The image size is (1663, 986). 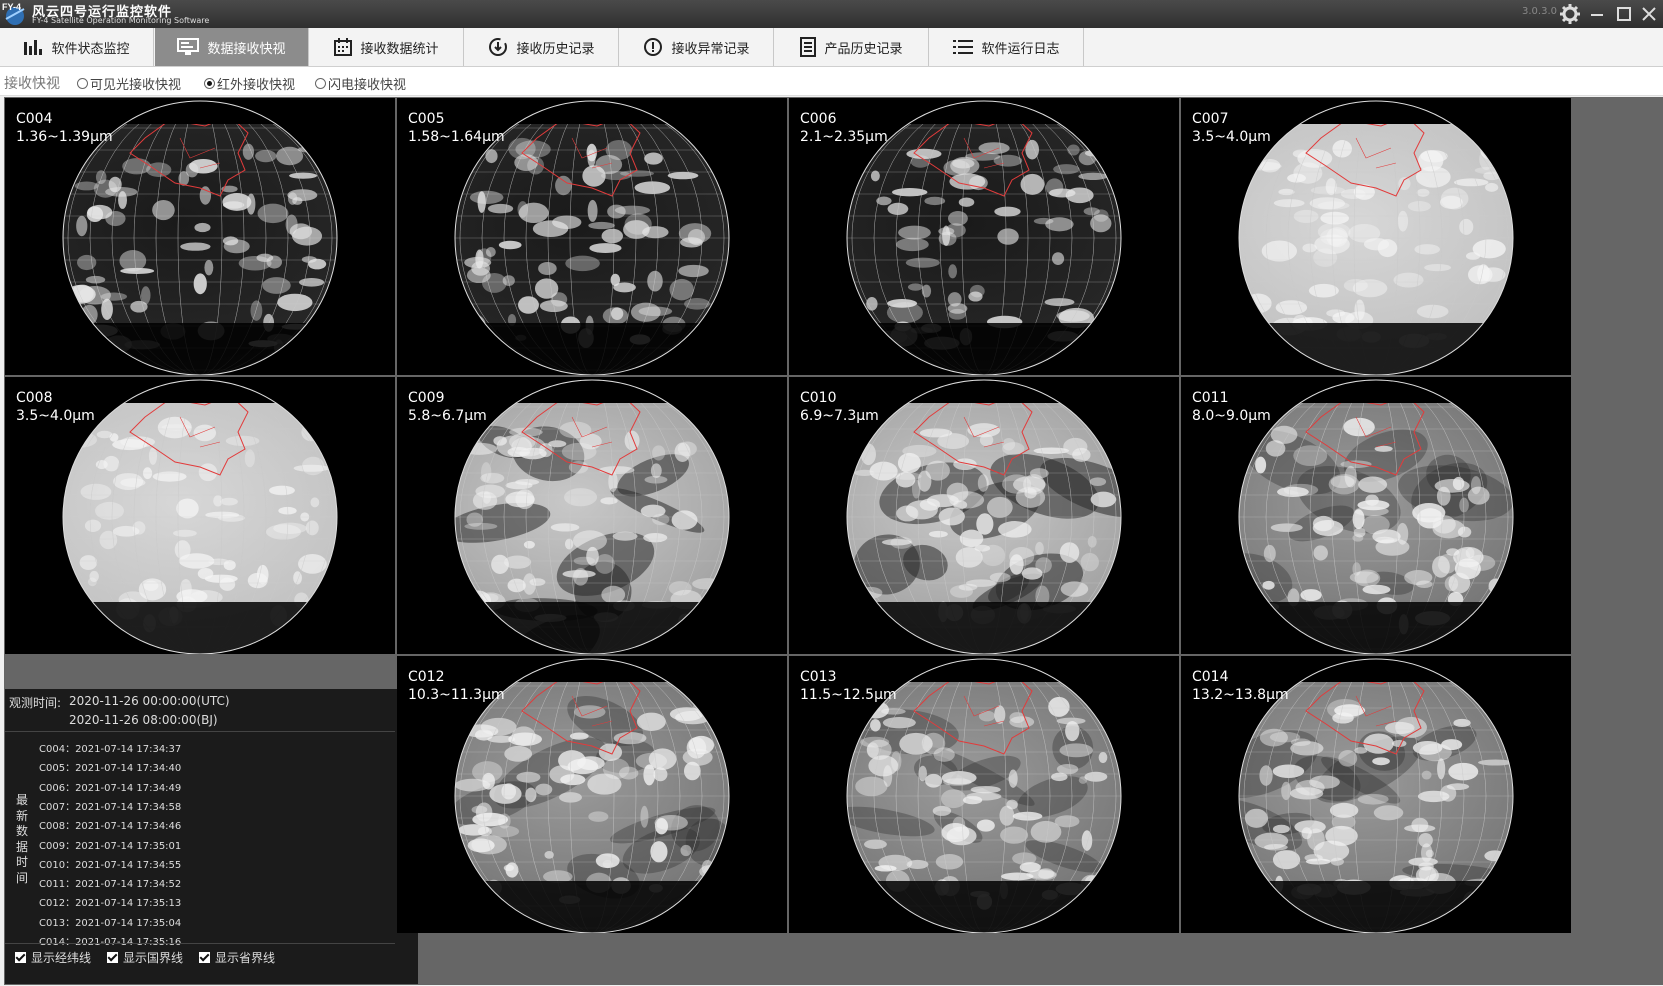 What do you see at coordinates (426, 119) in the screenshot?
I see `channel-id: C005` at bounding box center [426, 119].